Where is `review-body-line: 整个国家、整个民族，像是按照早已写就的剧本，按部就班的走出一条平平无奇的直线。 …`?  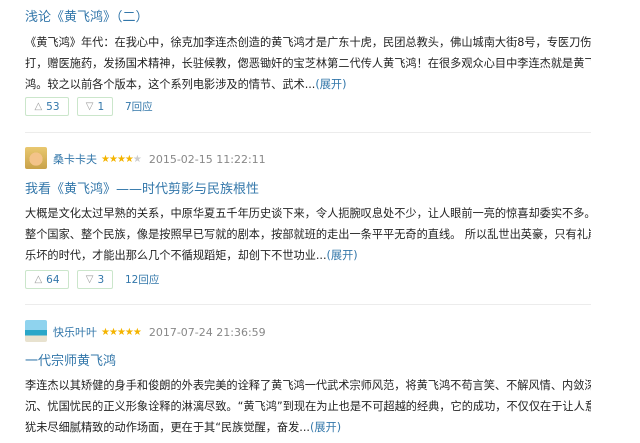
review-body-line: 整个国家、整个民族，像是按照早已写就的剧本，按部就班的走出一条平平无奇的直线。 … is located at coordinates (308, 234).